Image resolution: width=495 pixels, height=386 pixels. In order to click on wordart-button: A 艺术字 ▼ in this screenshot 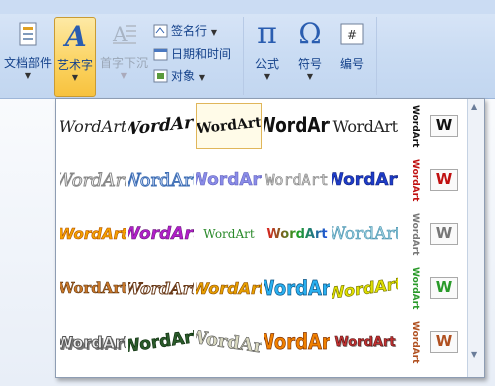, I will do `click(75, 57)`.